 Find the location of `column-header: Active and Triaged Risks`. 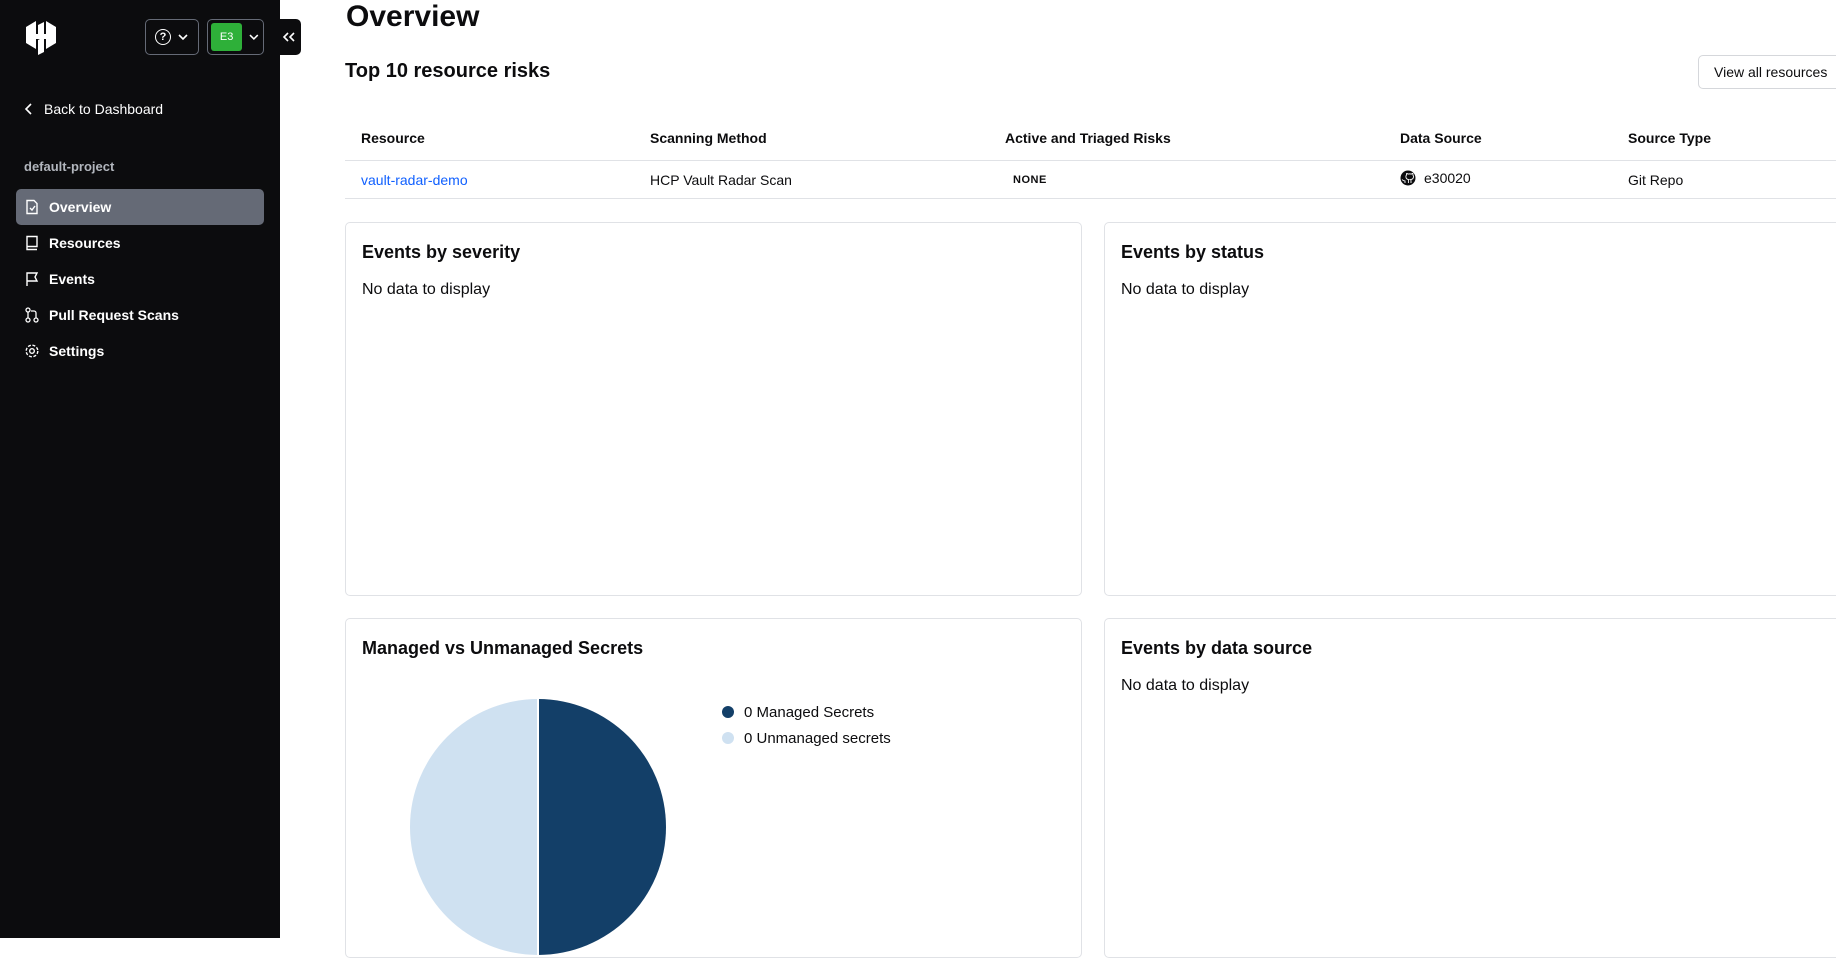

column-header: Active and Triaged Risks is located at coordinates (1088, 138).